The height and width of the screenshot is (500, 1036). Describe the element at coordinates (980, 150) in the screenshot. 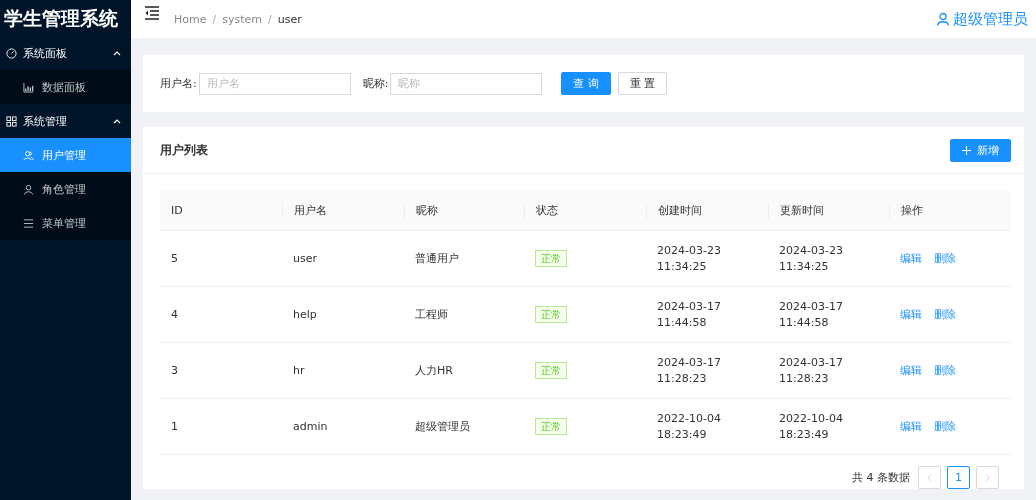

I see `add-button: 新增` at that location.